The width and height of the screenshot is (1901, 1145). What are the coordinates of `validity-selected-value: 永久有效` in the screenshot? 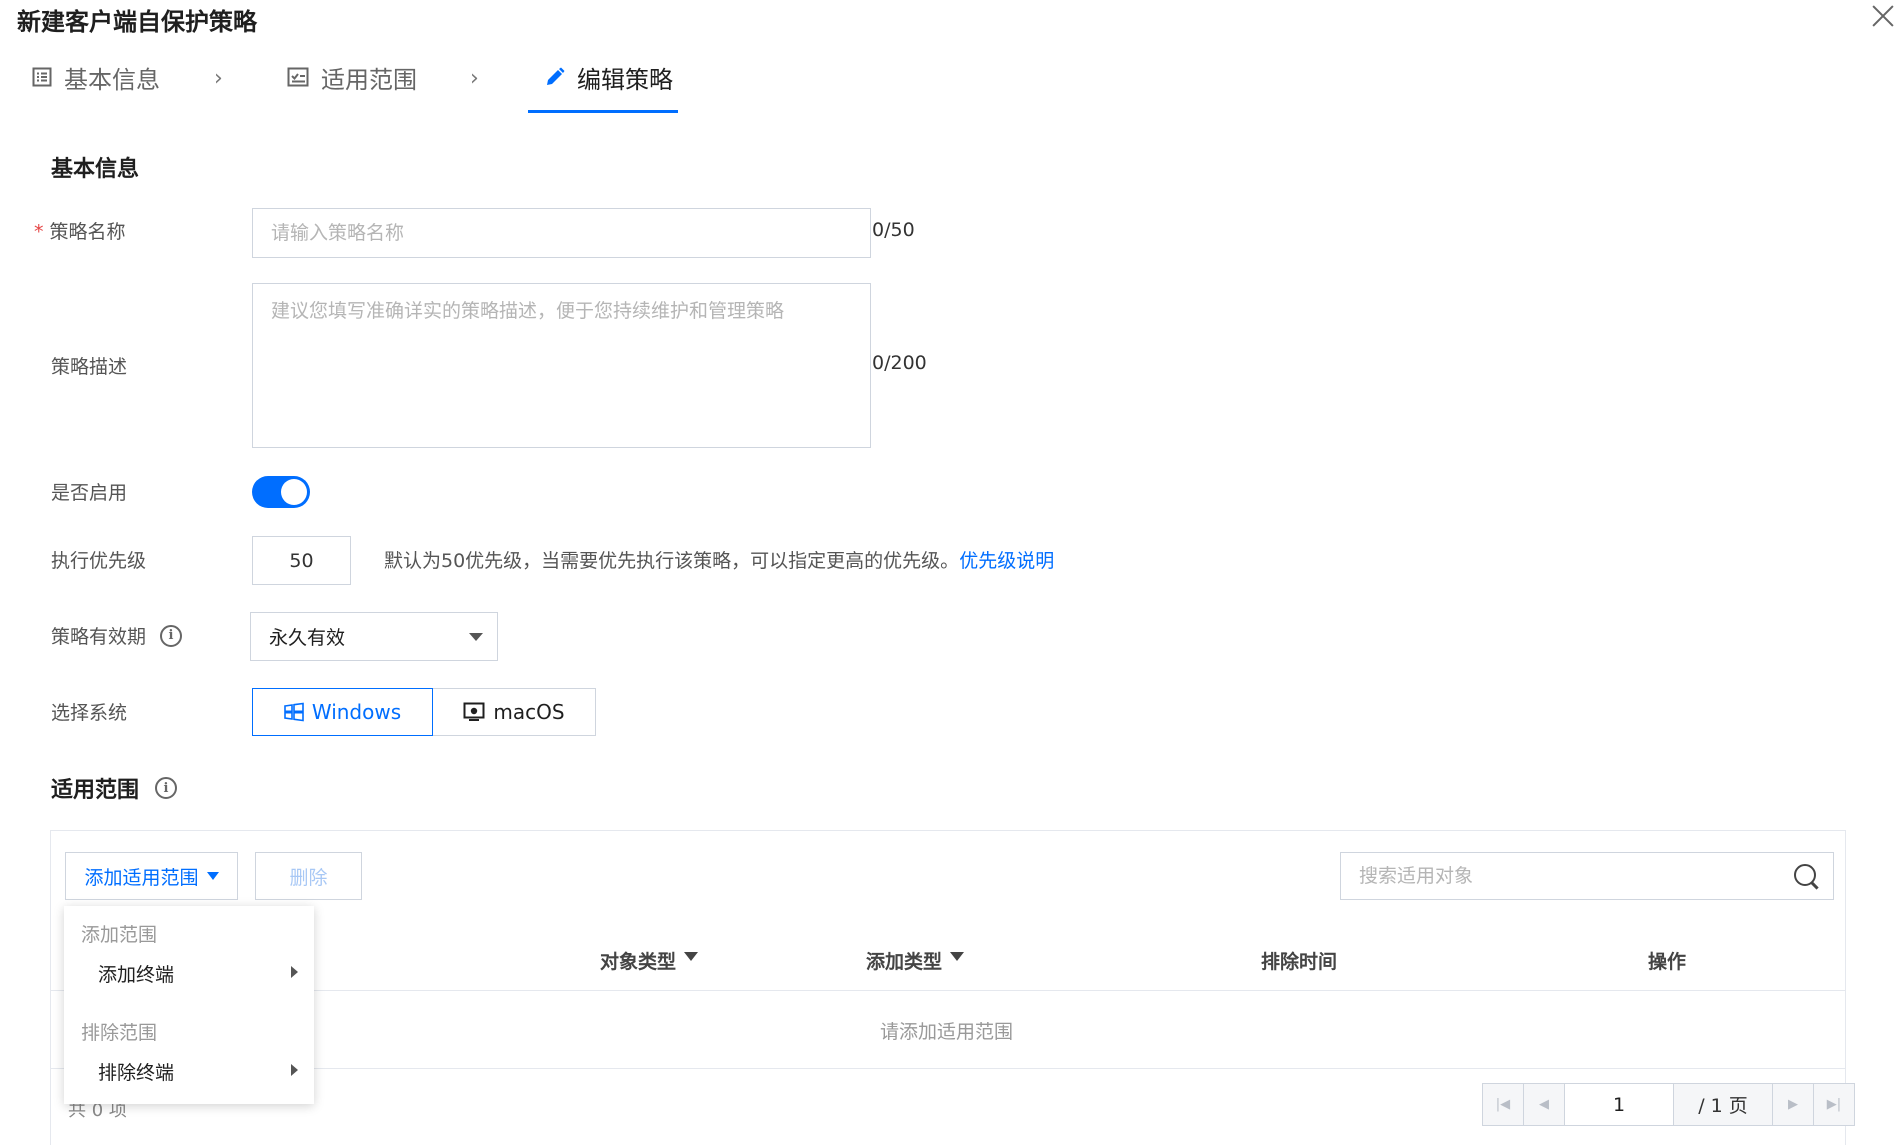 It's located at (307, 638).